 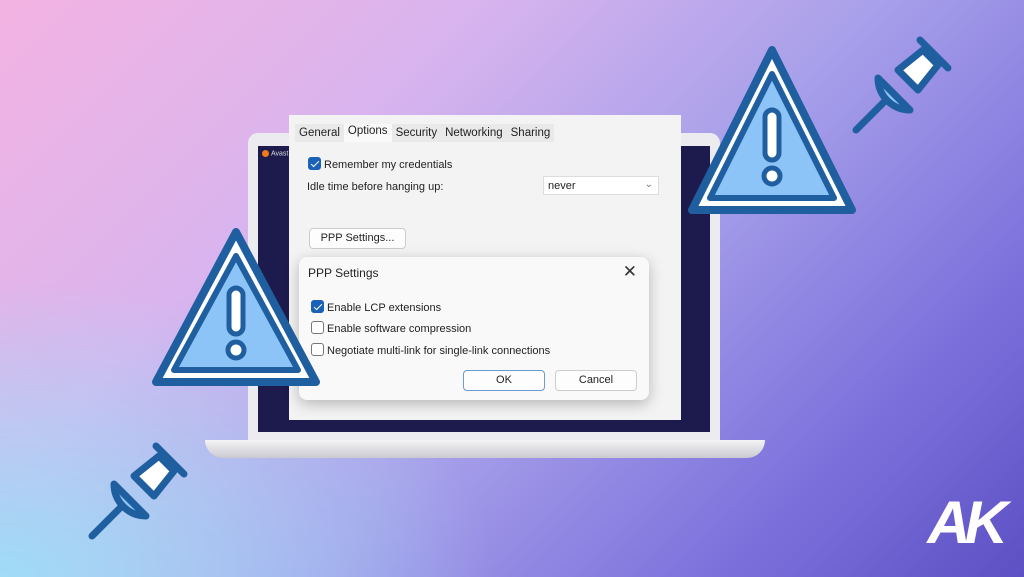 What do you see at coordinates (485, 449) in the screenshot?
I see `laptop-base` at bounding box center [485, 449].